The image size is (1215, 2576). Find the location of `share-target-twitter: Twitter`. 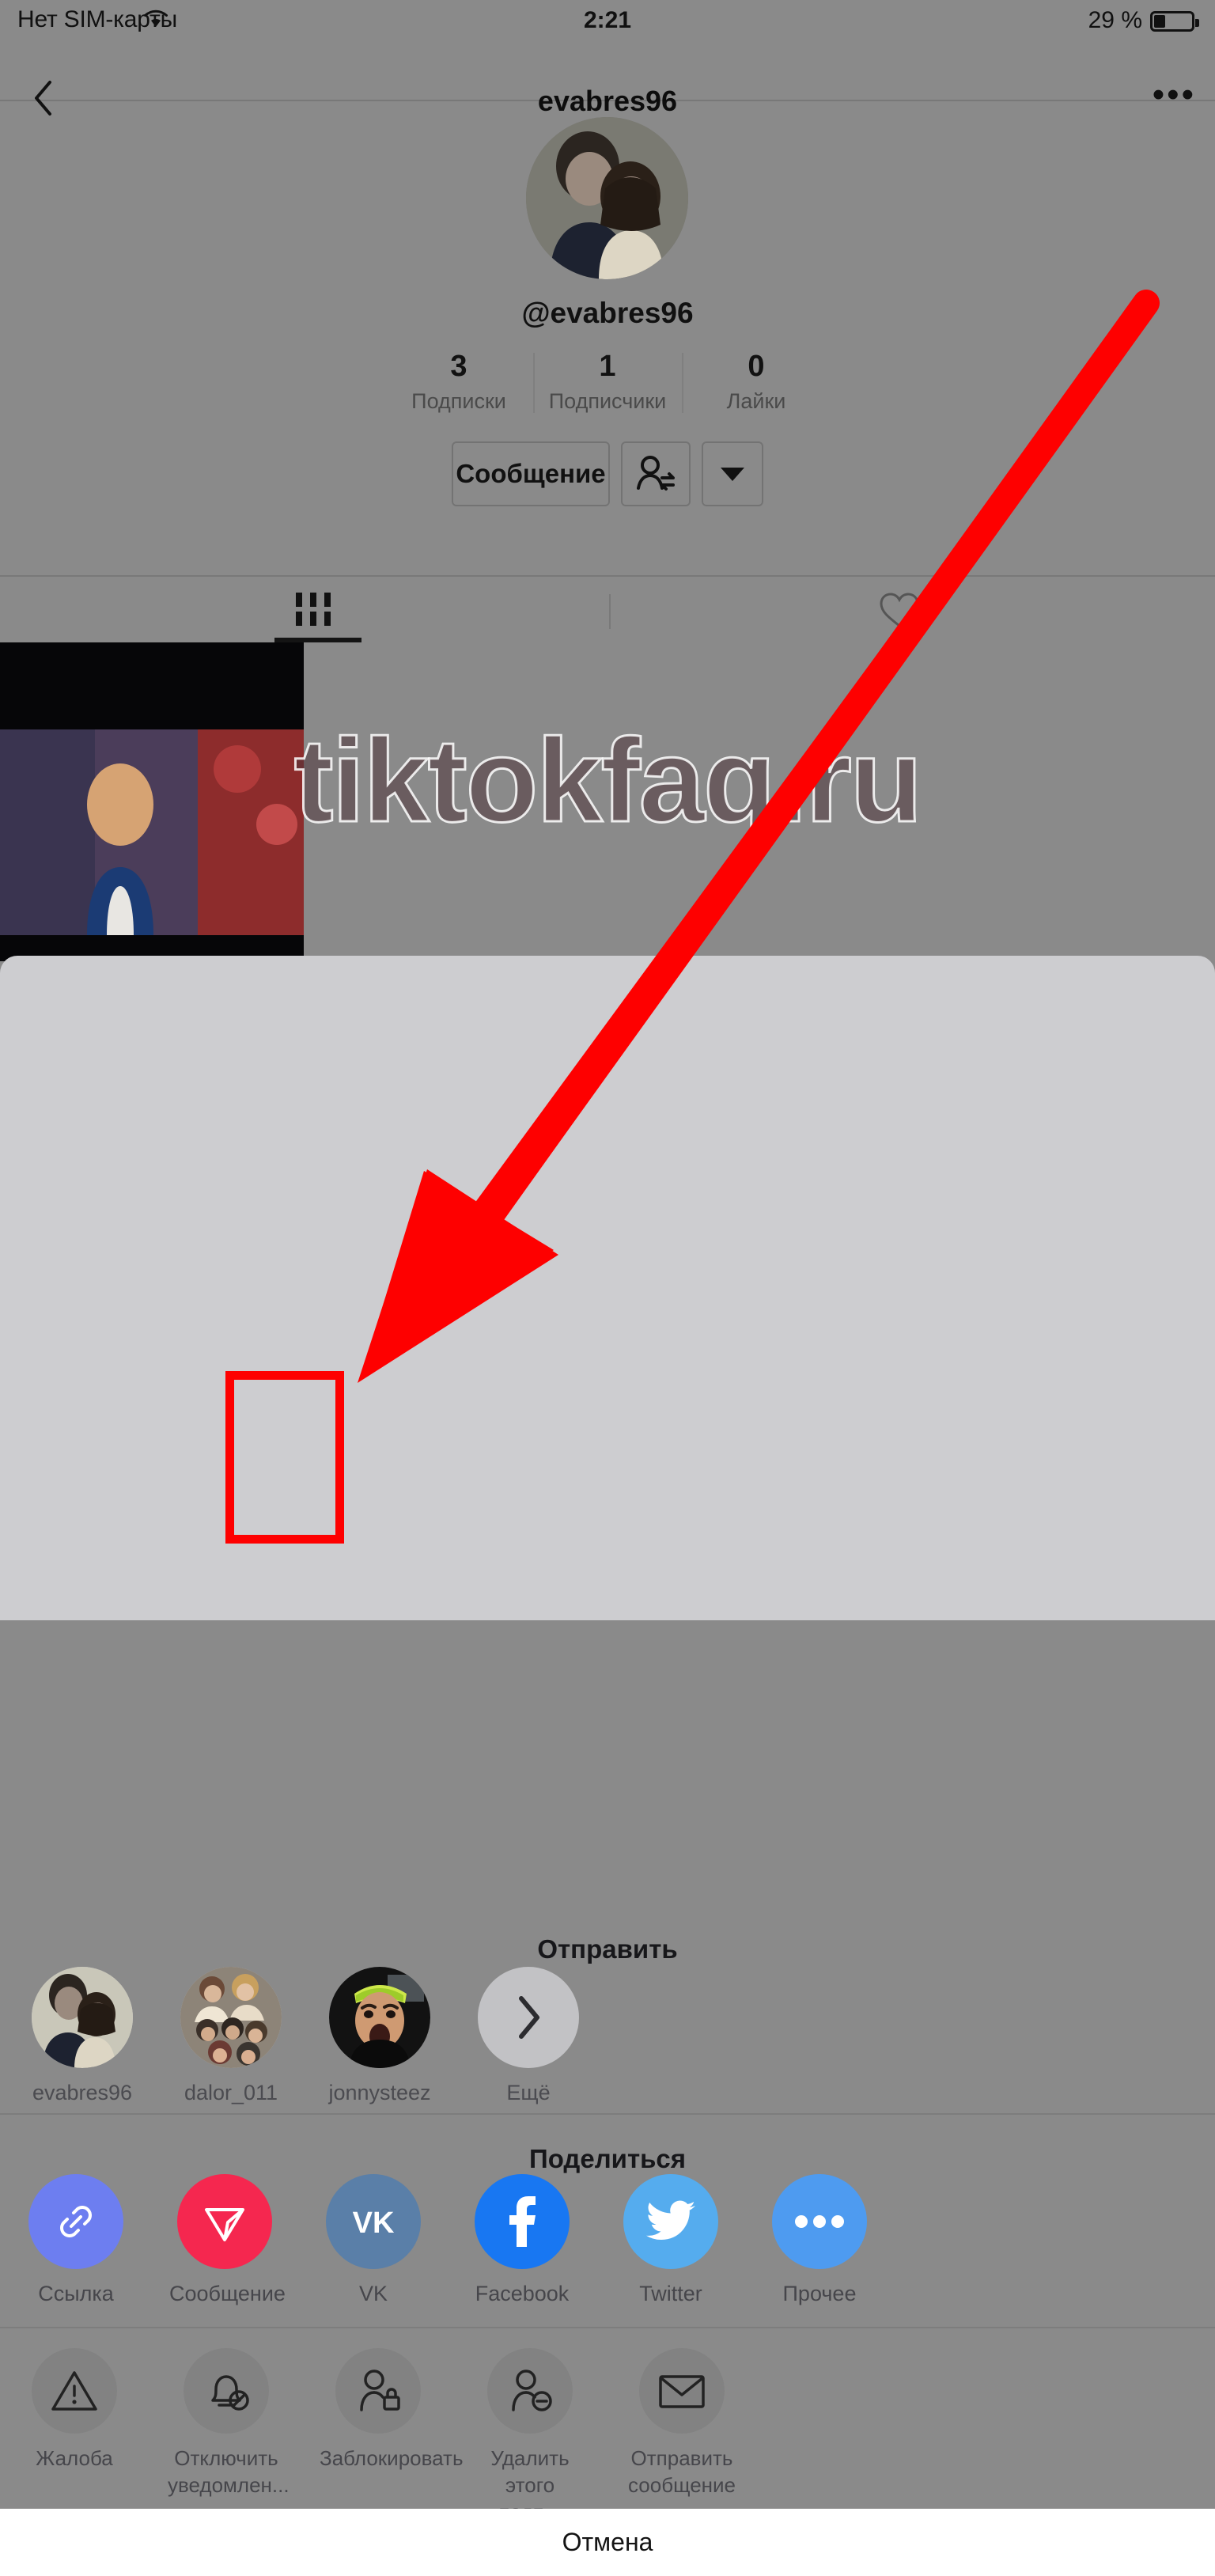

share-target-twitter: Twitter is located at coordinates (670, 2240).